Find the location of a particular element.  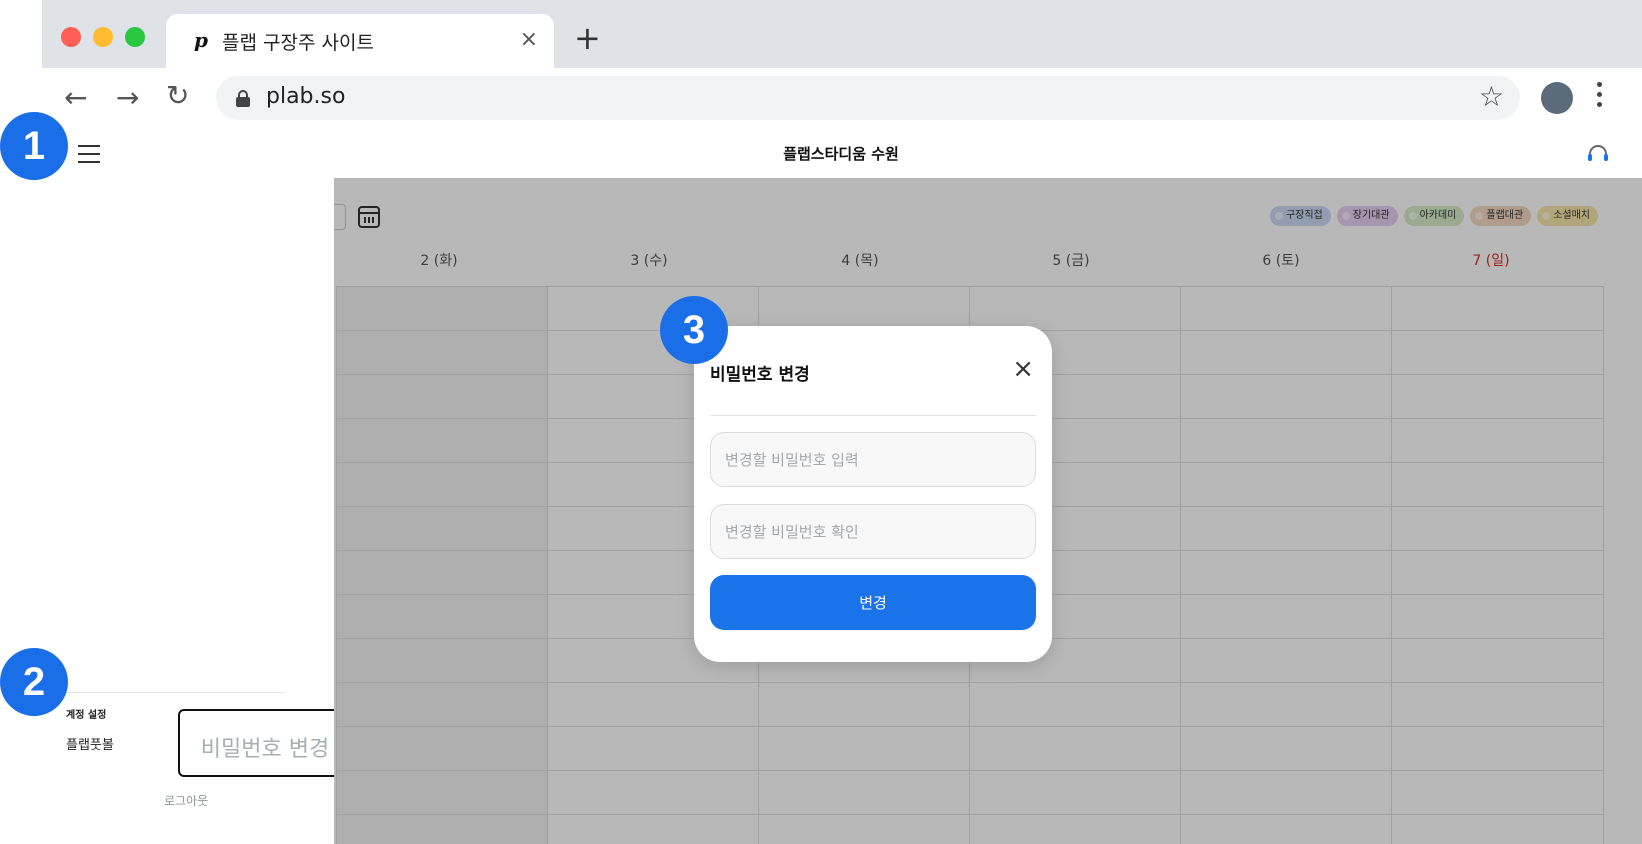

window-minimize-button is located at coordinates (103, 37).